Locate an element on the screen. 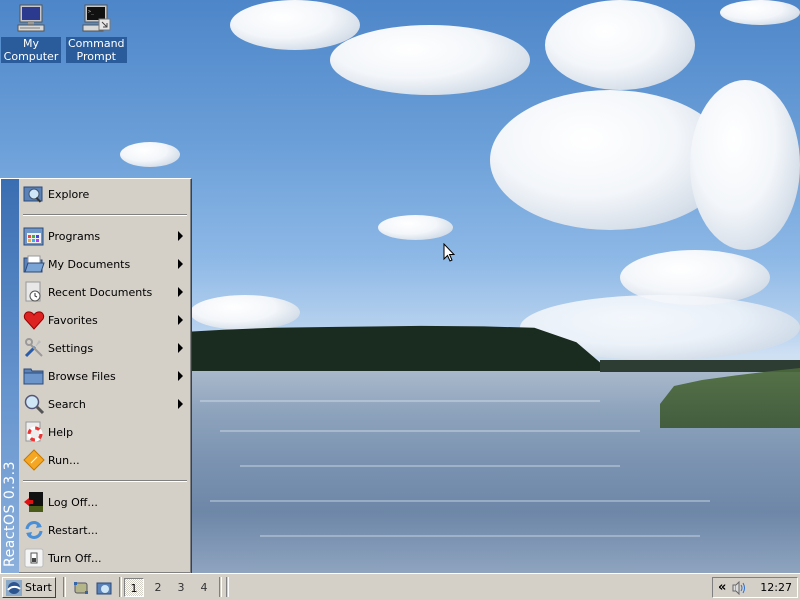 Image resolution: width=800 pixels, height=600 pixels. help-icon is located at coordinates (34, 432).